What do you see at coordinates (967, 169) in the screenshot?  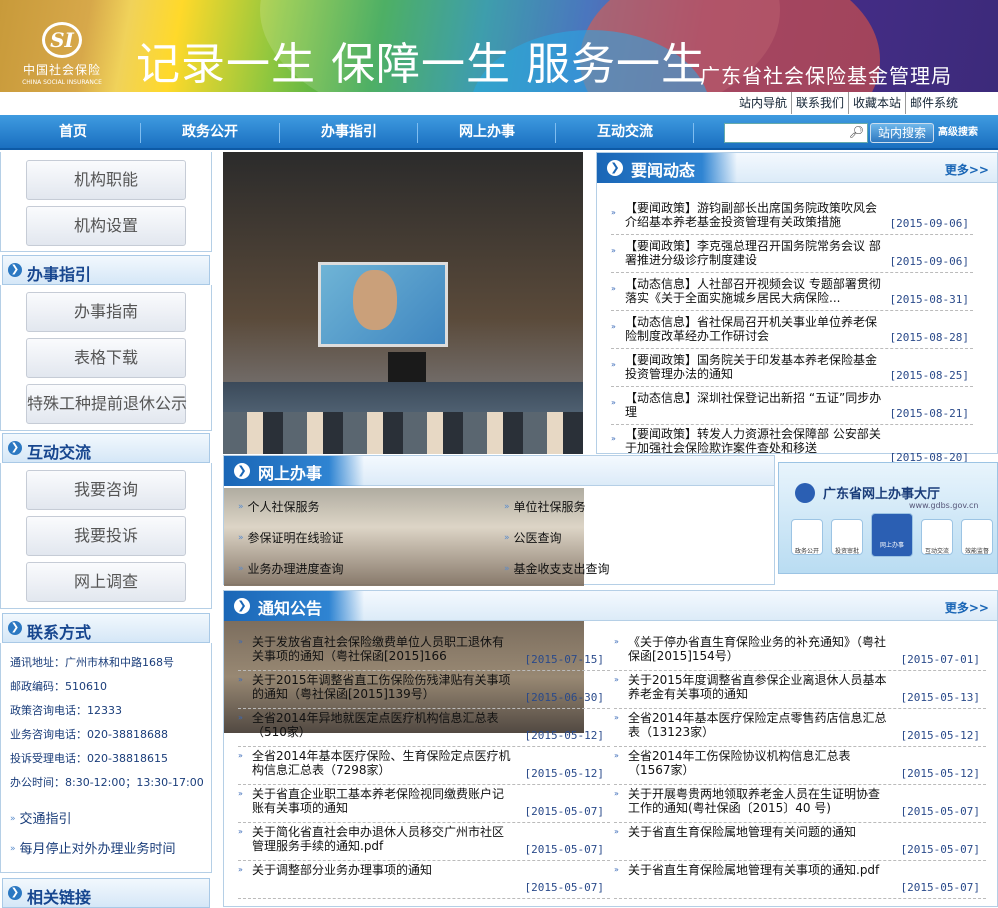 I see `news-more-link: 更多>>` at bounding box center [967, 169].